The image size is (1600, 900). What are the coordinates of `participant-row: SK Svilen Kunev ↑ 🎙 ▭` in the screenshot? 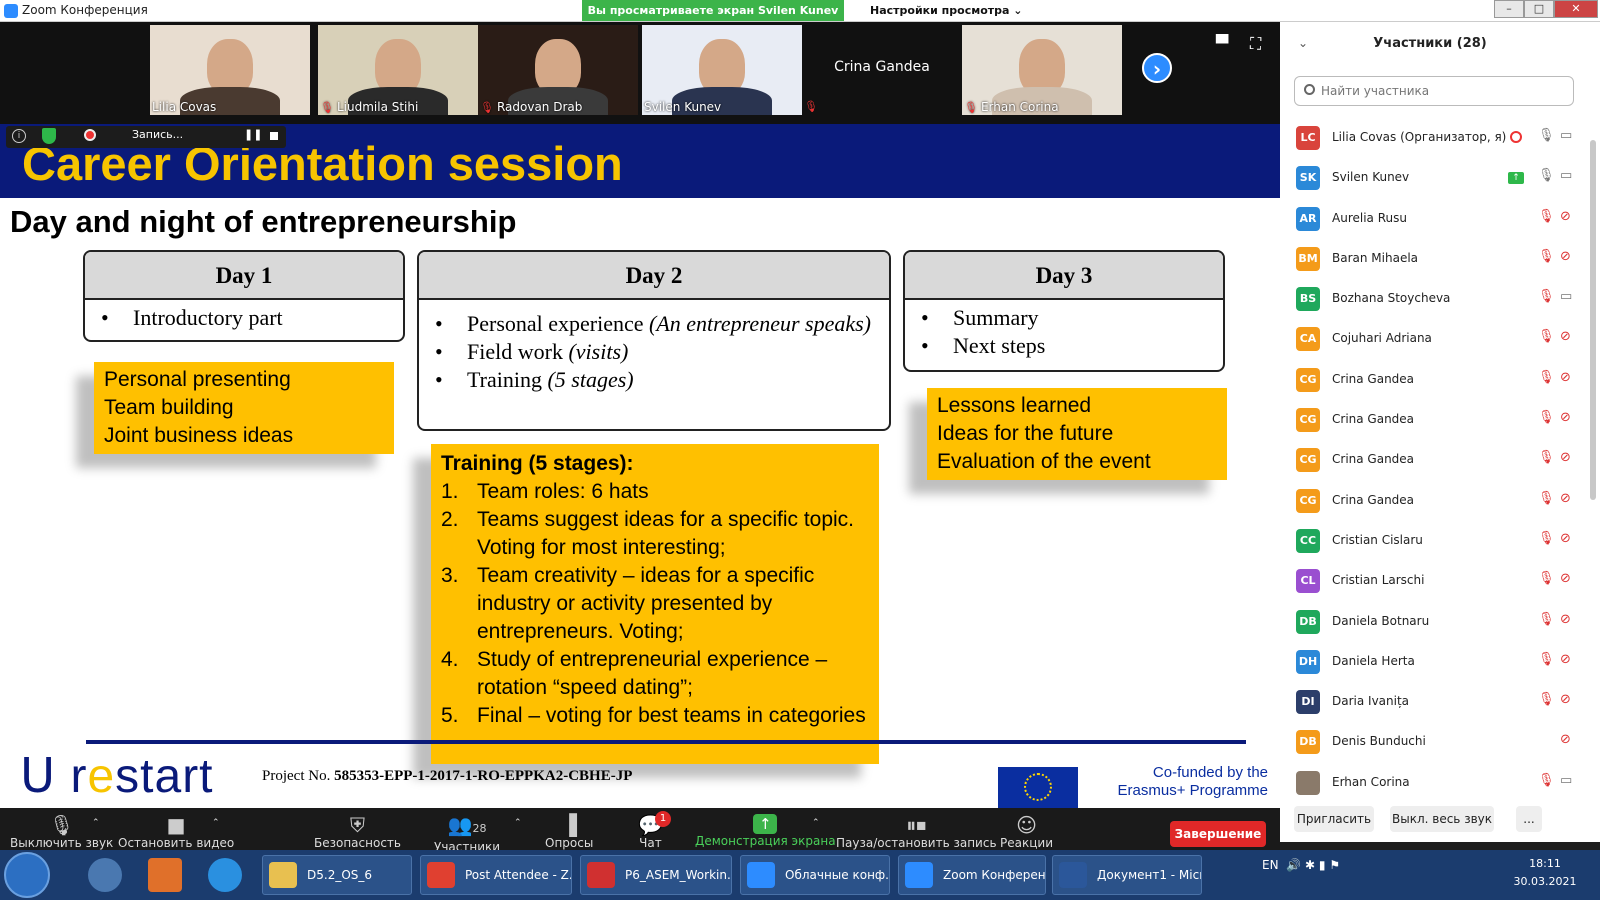 It's located at (1432, 178).